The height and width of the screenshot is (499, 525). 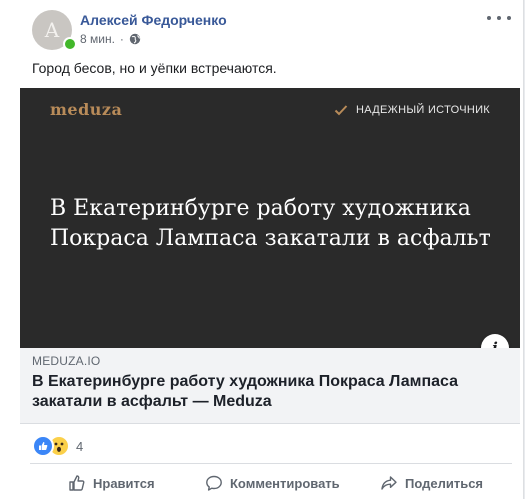 I want to click on like-label: Нравится, so click(x=124, y=483).